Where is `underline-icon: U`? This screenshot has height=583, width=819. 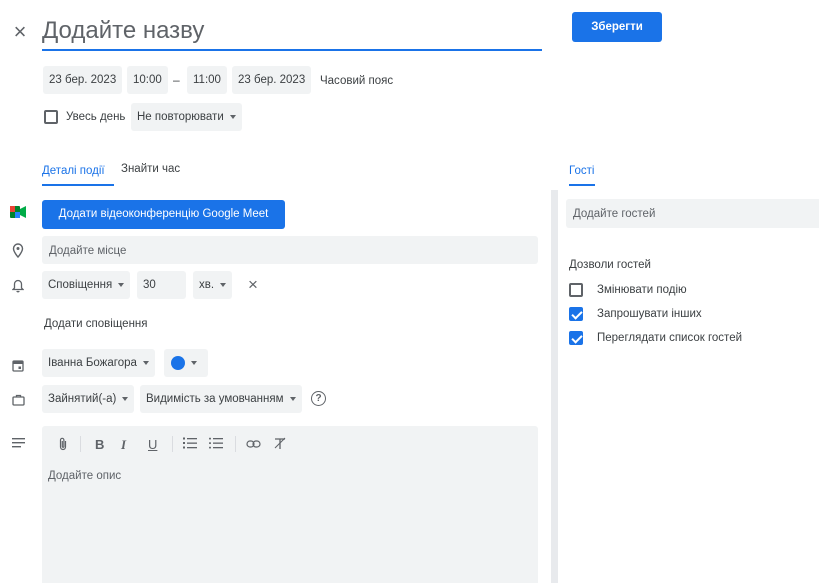
underline-icon: U is located at coordinates (152, 444).